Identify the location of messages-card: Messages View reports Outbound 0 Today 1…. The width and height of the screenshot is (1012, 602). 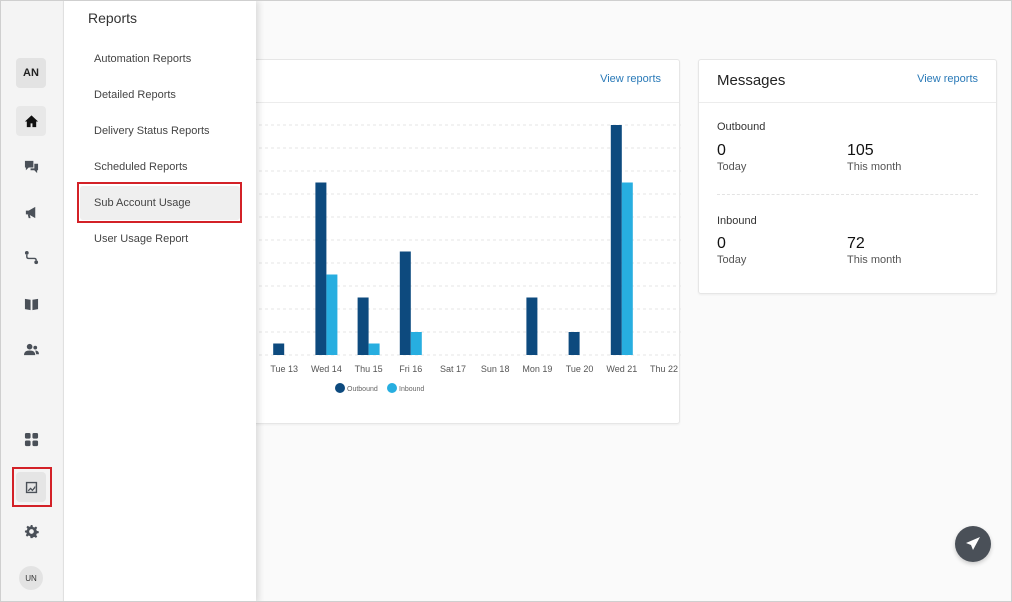
(847, 176).